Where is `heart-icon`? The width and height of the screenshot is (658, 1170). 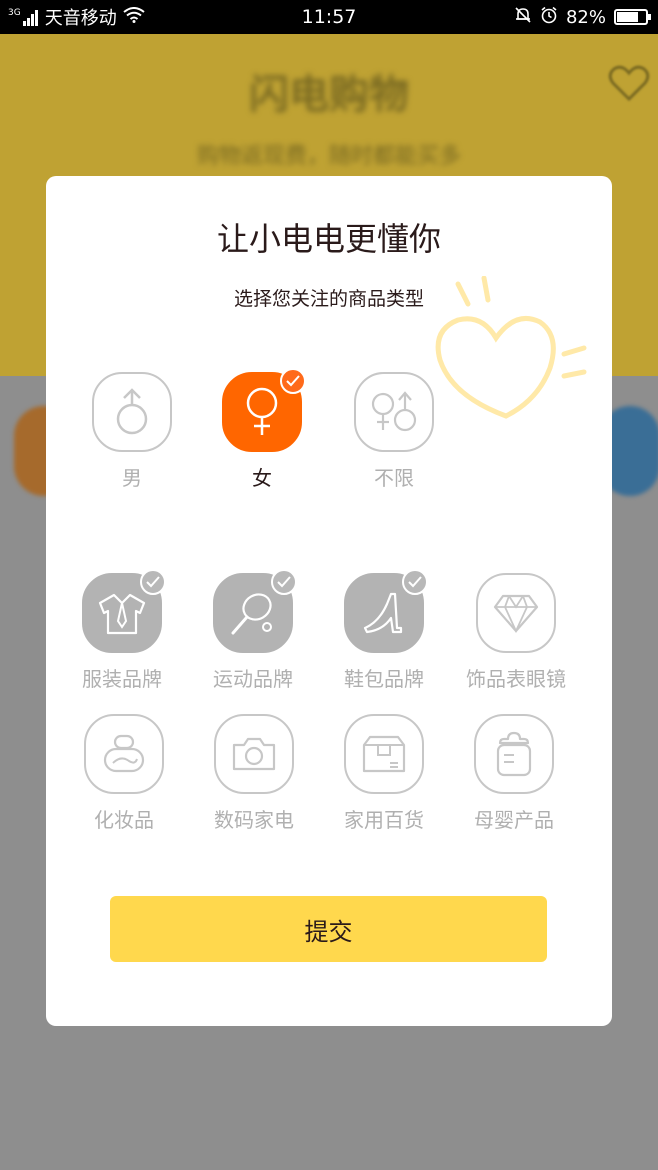 heart-icon is located at coordinates (629, 83).